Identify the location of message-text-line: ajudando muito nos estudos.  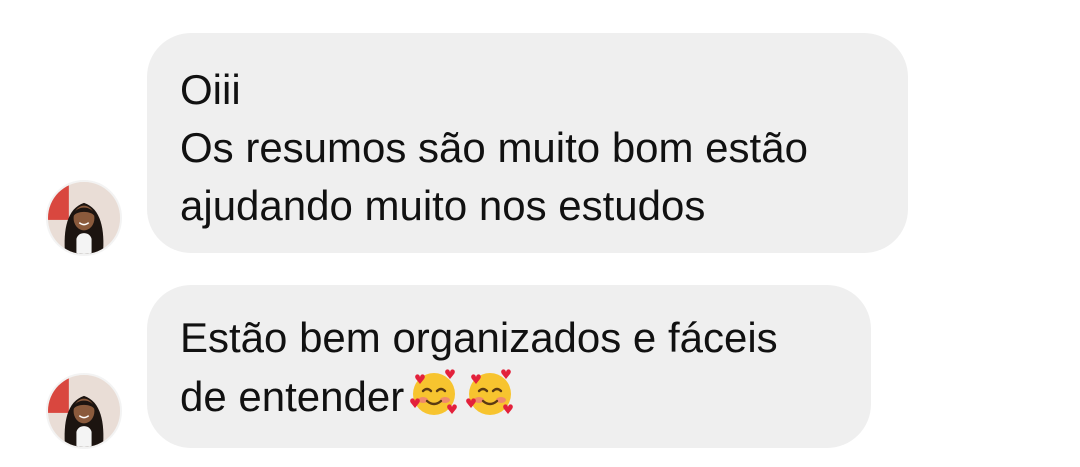
(443, 205).